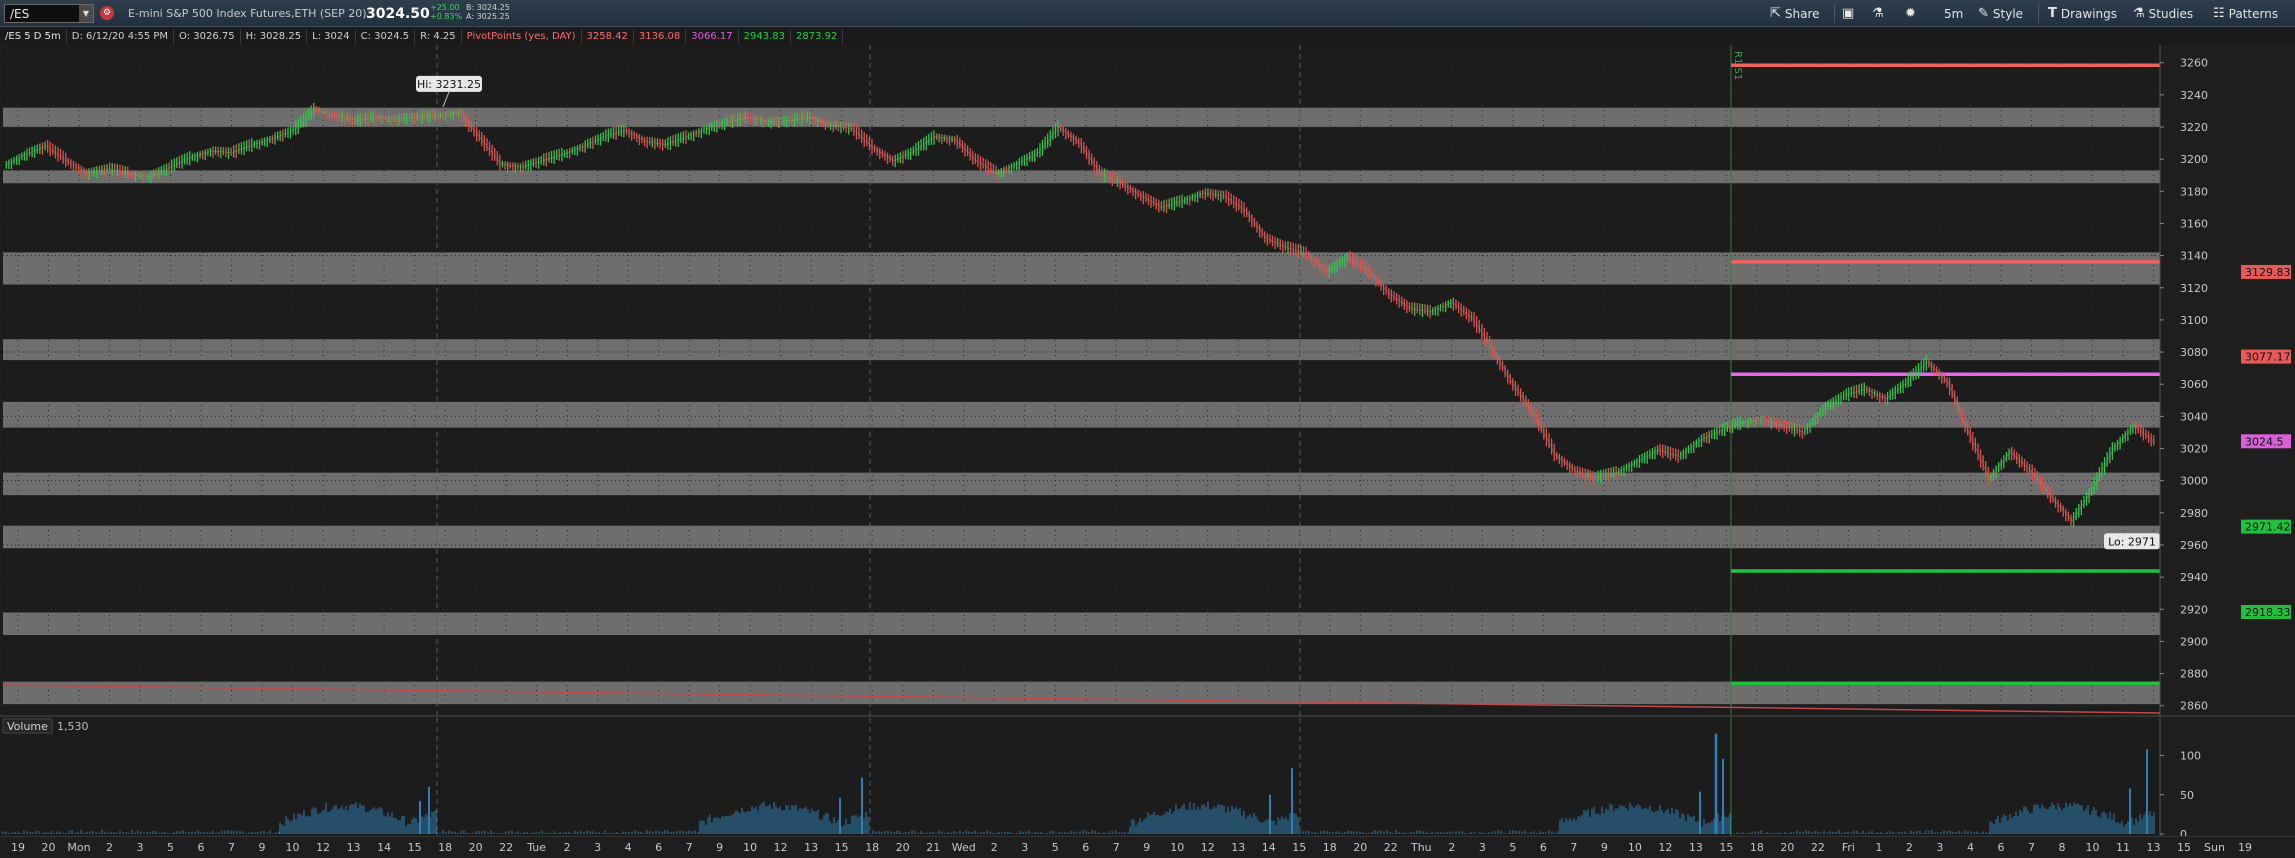 This screenshot has width=2295, height=858. Describe the element at coordinates (2194, 416) in the screenshot. I see `price-axis-label: 3040` at that location.